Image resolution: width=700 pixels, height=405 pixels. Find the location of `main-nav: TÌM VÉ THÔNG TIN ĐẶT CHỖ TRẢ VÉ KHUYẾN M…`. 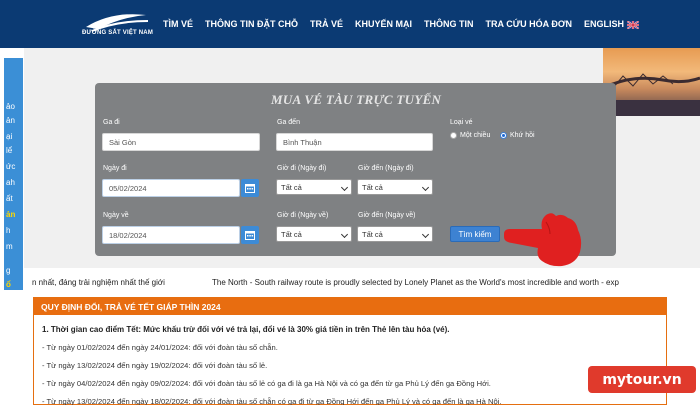

main-nav: TÌM VÉ THÔNG TIN ĐẶT CHỖ TRẢ VÉ KHUYẾN M… is located at coordinates (401, 24).